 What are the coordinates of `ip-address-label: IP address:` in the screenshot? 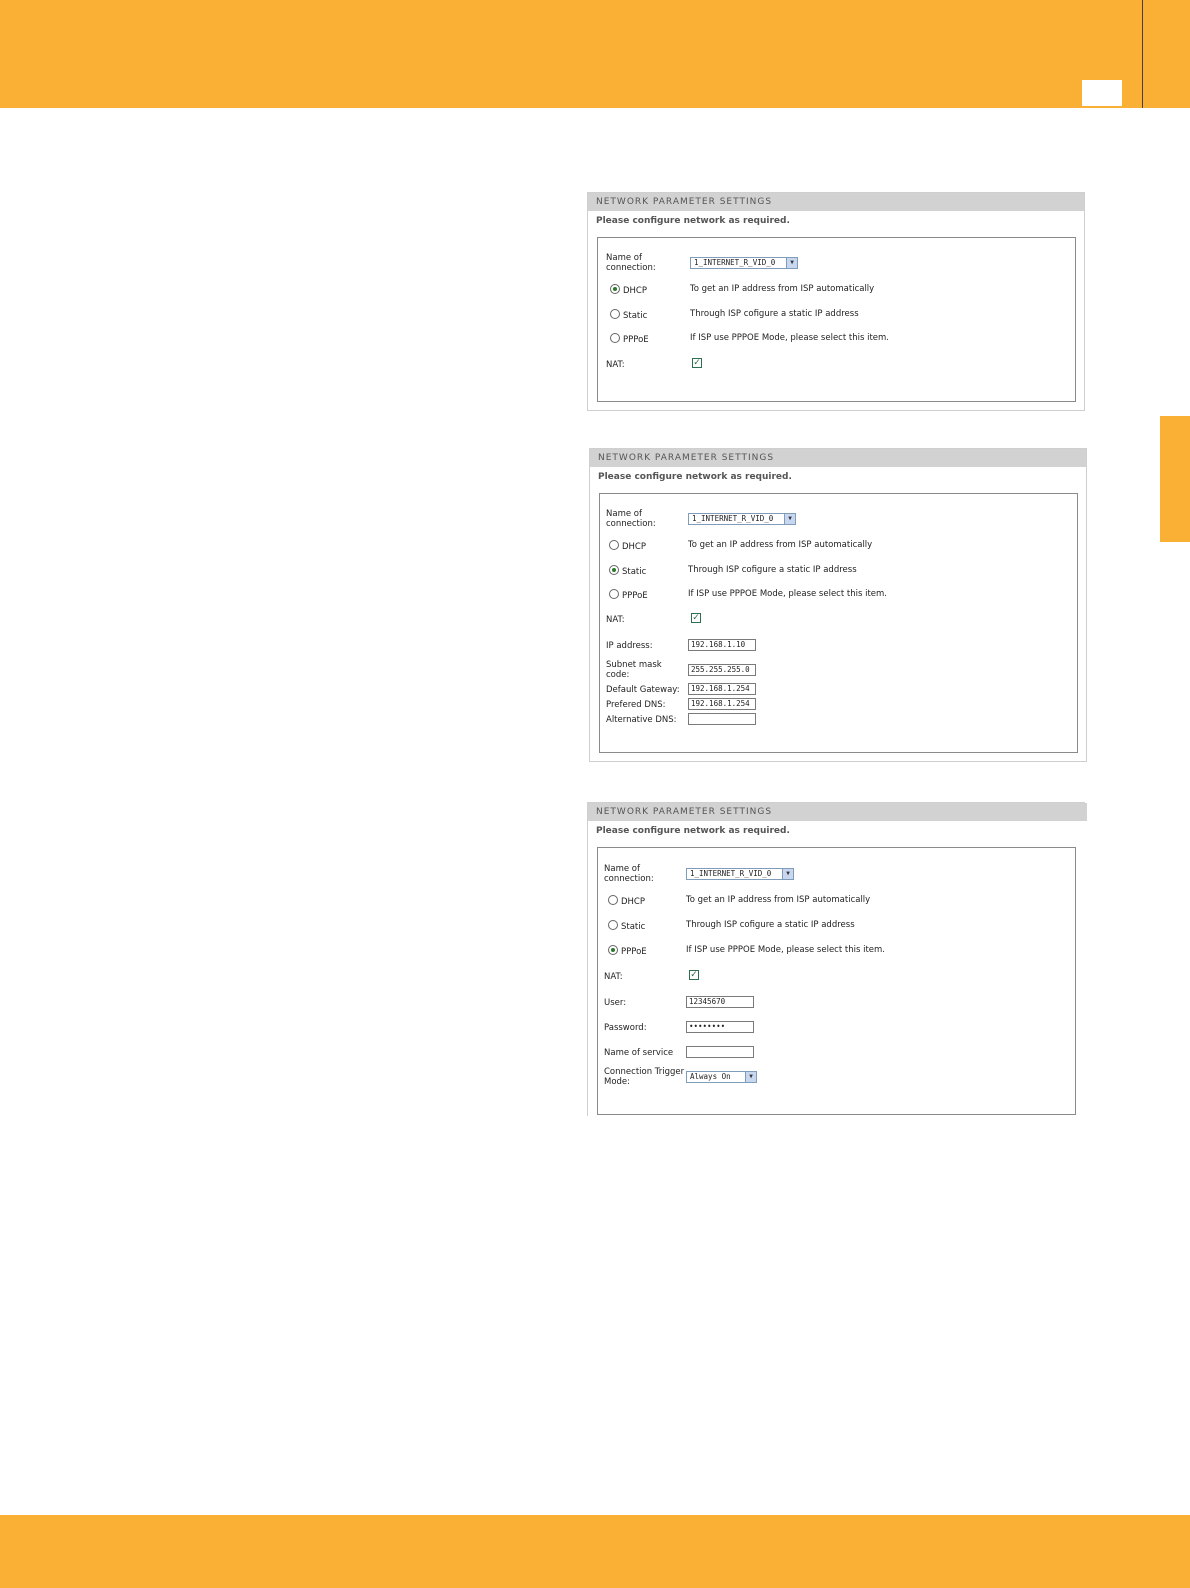 It's located at (629, 646).